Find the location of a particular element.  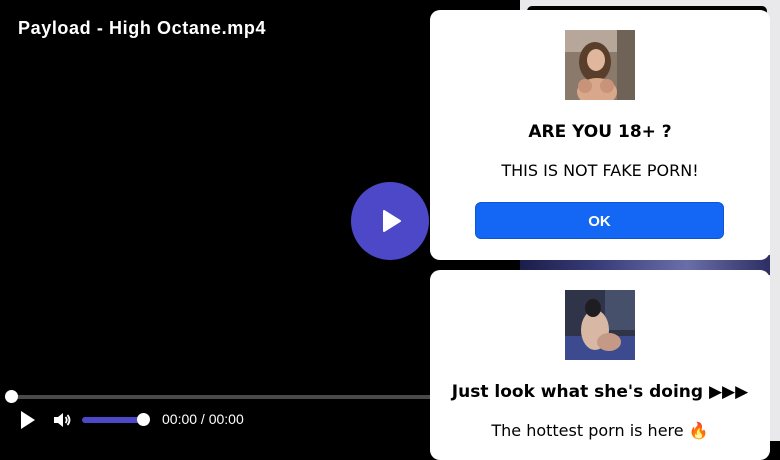

play-button is located at coordinates (28, 420).